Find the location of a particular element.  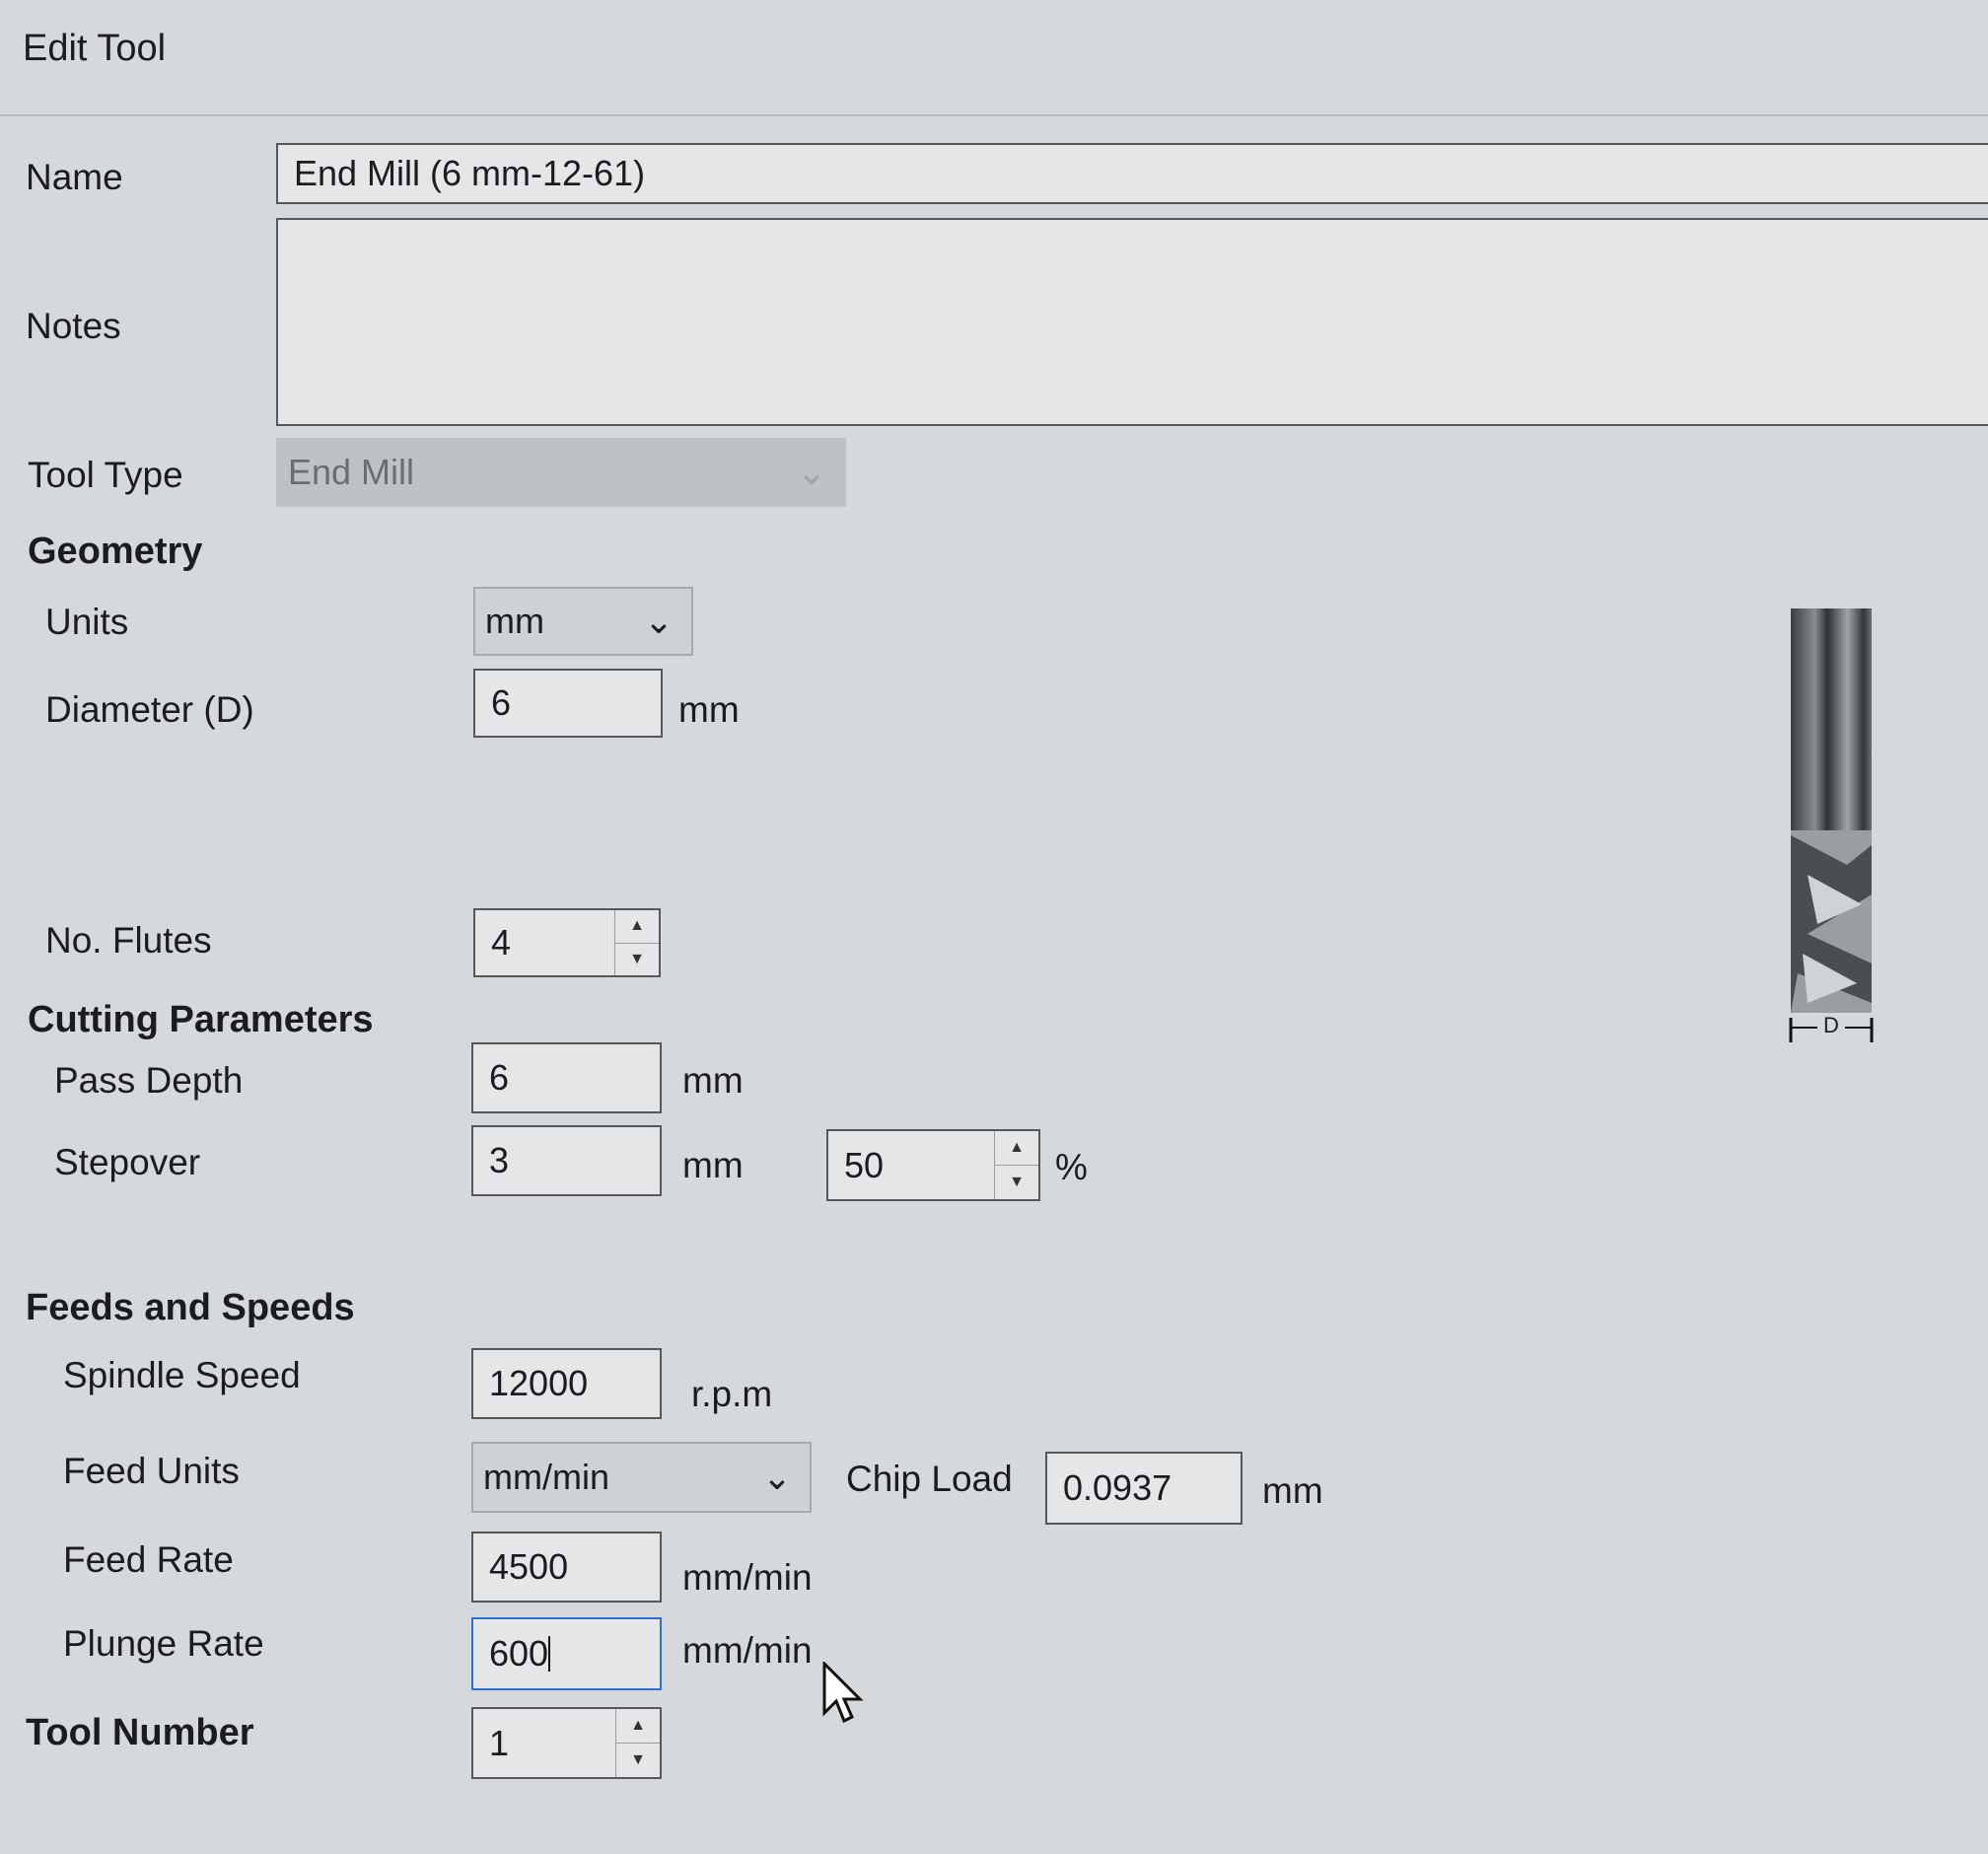

plunge-rate-value: 600 is located at coordinates (519, 1654).